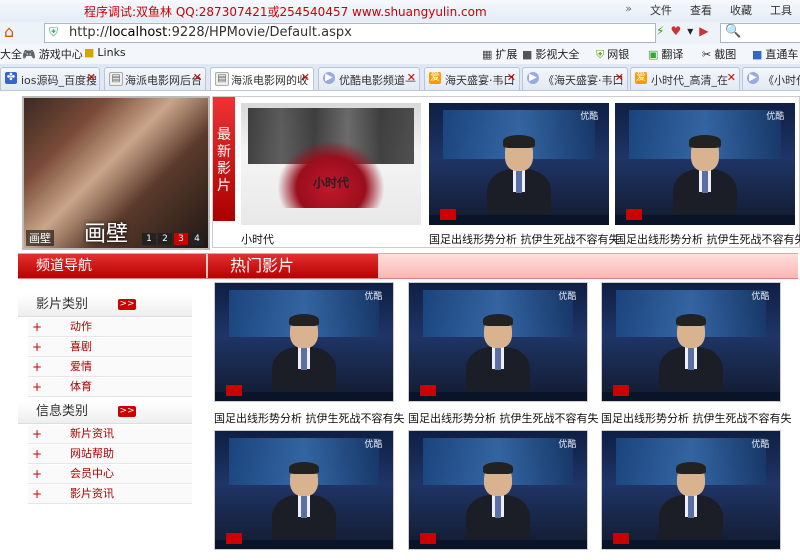 The height and width of the screenshot is (560, 800). Describe the element at coordinates (760, 33) in the screenshot. I see `search-input: 🔍` at that location.